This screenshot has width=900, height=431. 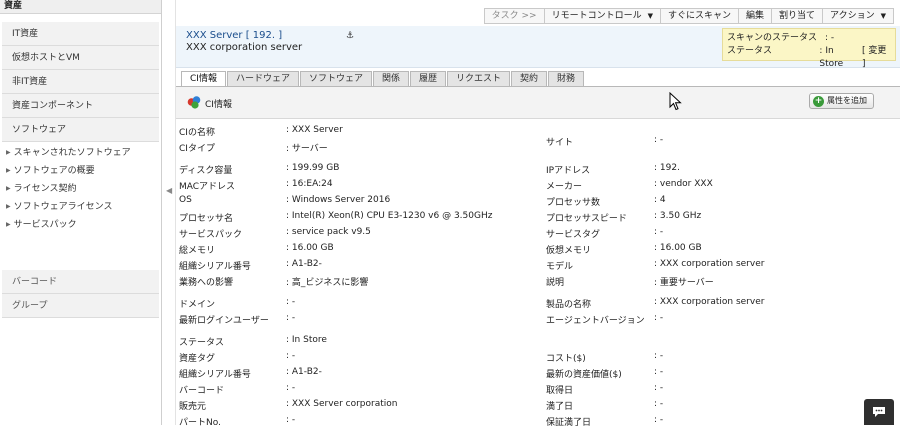 What do you see at coordinates (660, 200) in the screenshot?
I see `detail-value: : 4` at bounding box center [660, 200].